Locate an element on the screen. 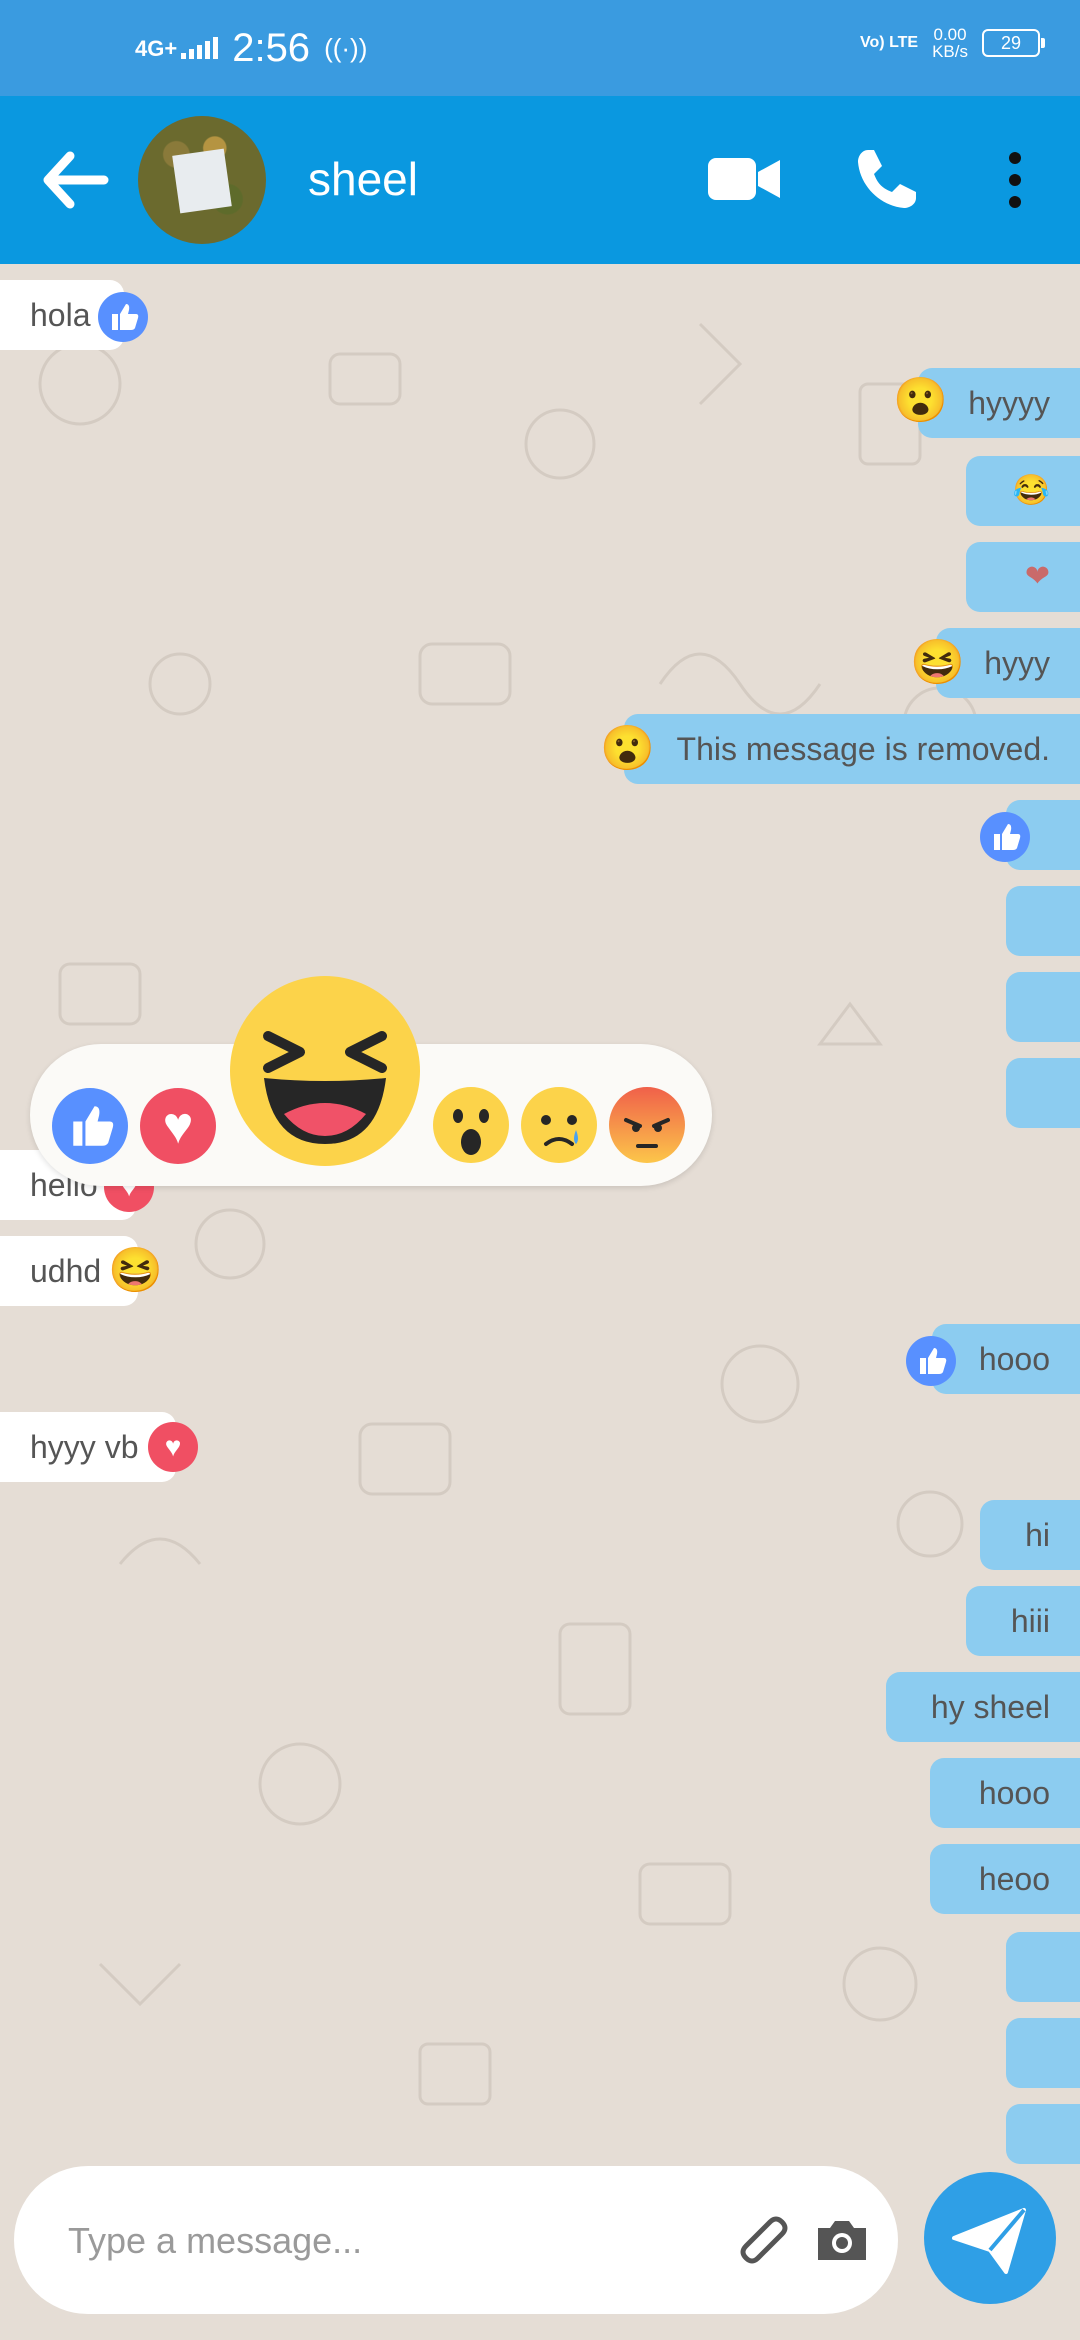 This screenshot has height=2340, width=1080. paperclip-icon is located at coordinates (764, 2240).